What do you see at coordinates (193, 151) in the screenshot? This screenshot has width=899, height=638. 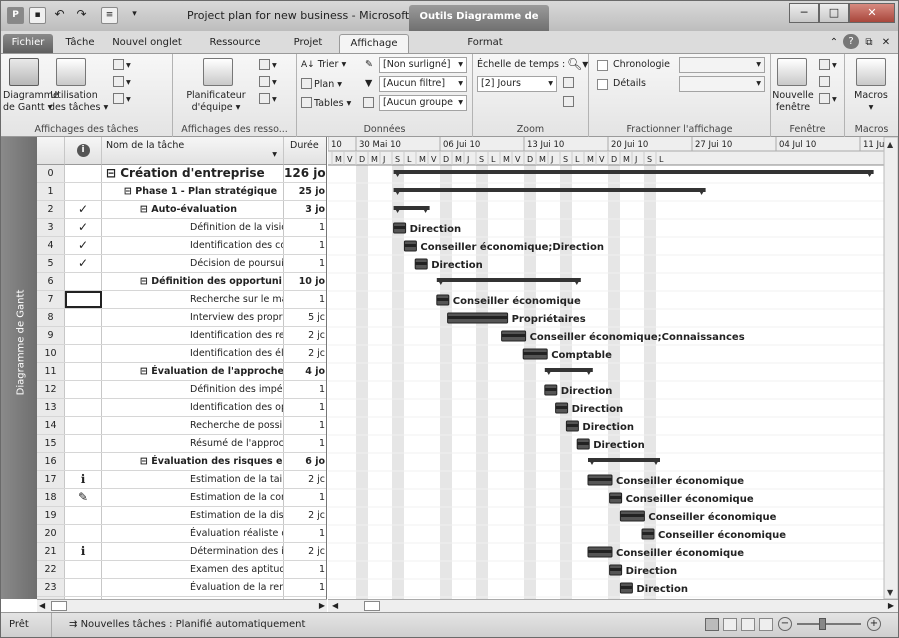 I see `task-name-header: Nom de la tâche ▾` at bounding box center [193, 151].